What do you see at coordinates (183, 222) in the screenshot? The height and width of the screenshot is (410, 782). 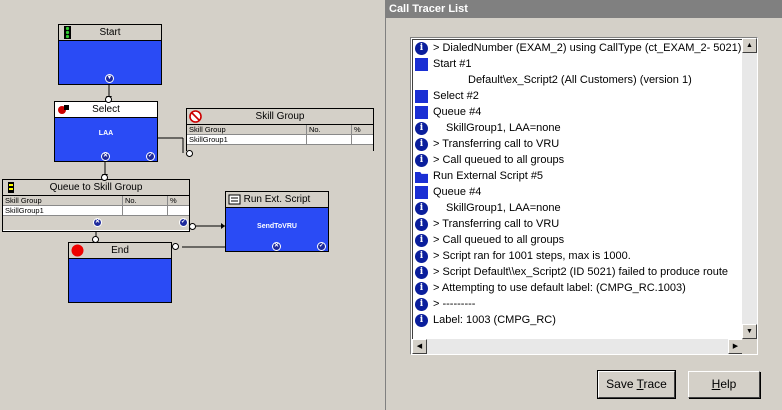 I see `queue-success-marker: ✓` at bounding box center [183, 222].